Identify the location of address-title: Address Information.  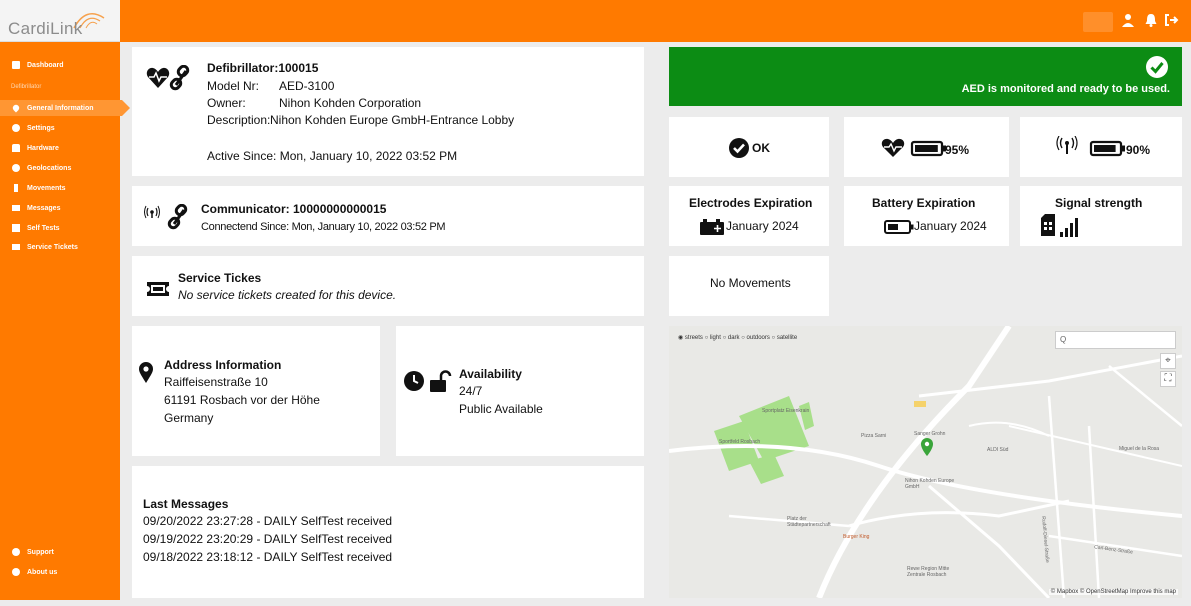
(223, 365).